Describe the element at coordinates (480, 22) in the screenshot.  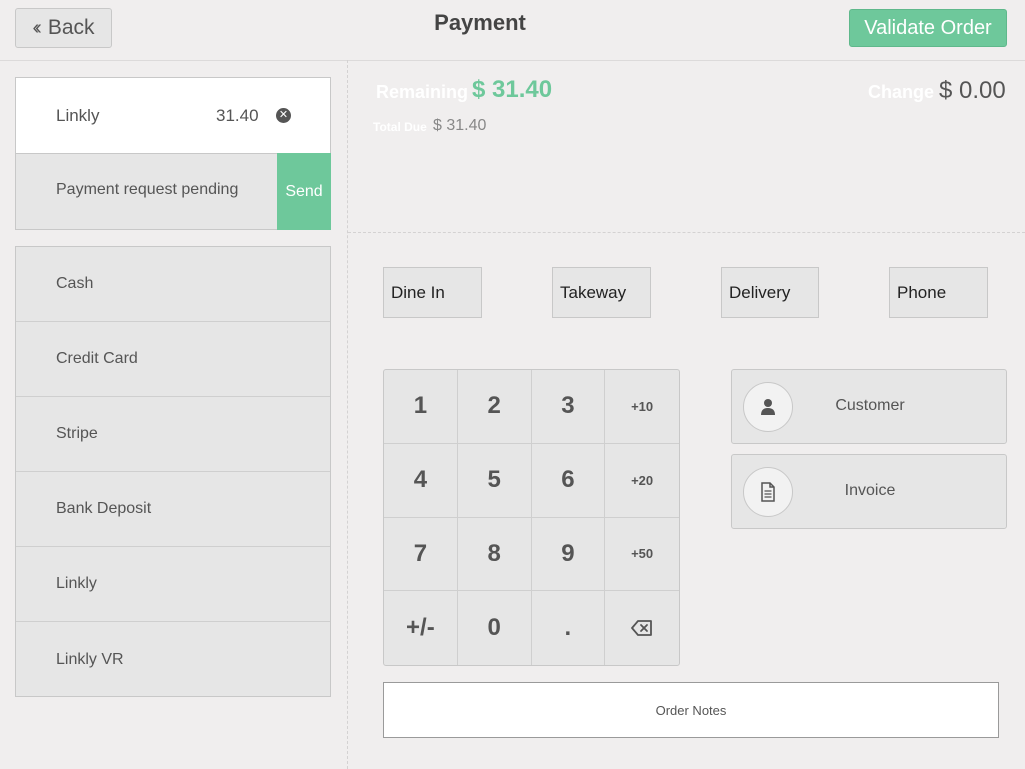
I see `page-title: Payment` at that location.